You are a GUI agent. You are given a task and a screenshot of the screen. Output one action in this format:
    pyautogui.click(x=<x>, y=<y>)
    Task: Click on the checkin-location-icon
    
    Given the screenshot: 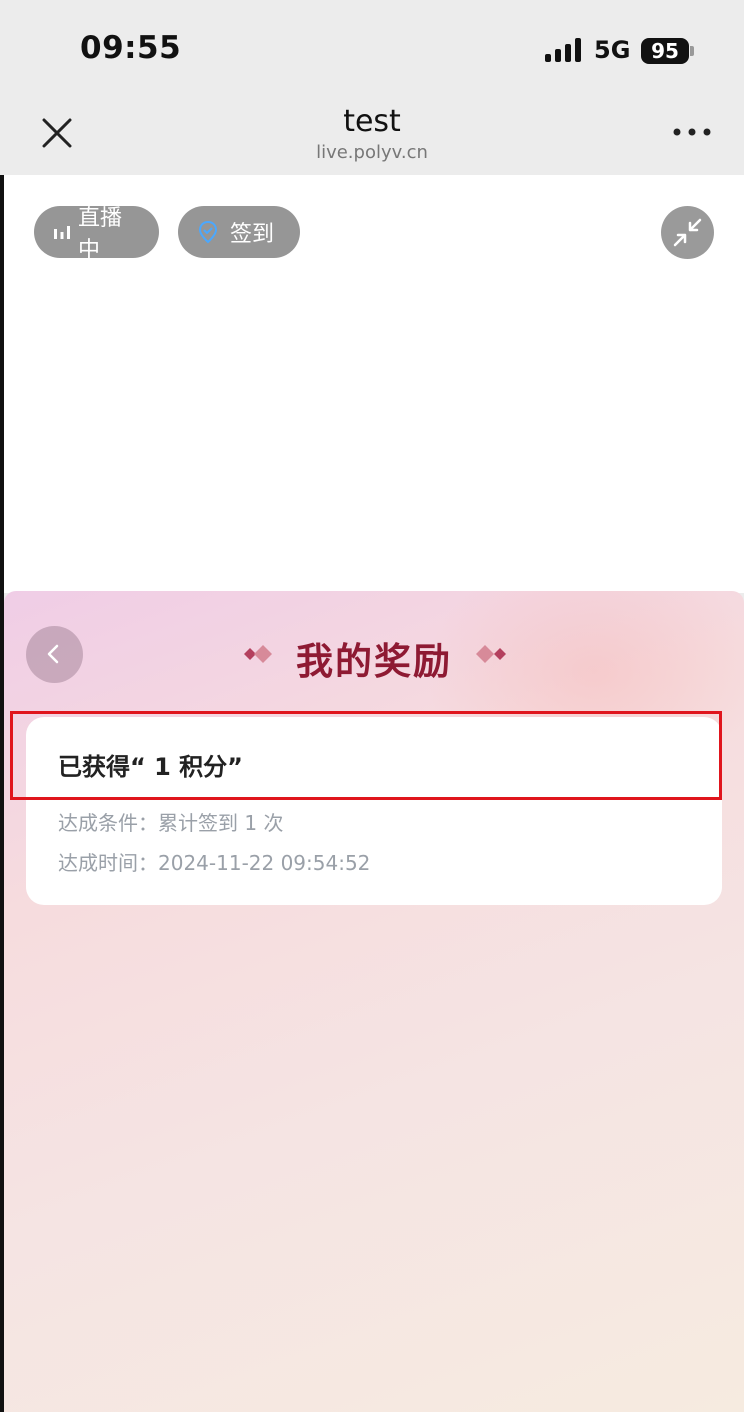 What is the action you would take?
    pyautogui.click(x=208, y=232)
    